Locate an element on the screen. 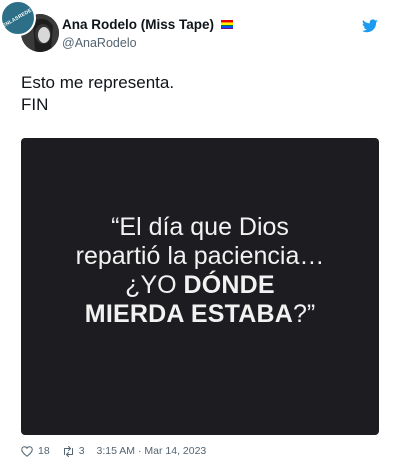  quote-line-3: ¿YO DÓNDE is located at coordinates (200, 285).